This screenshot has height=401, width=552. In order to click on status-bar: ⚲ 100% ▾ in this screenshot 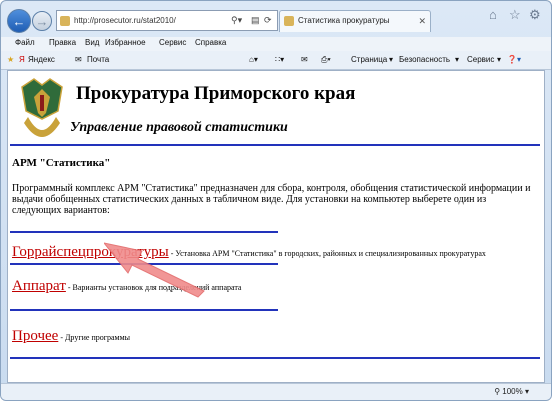, I will do `click(276, 391)`.